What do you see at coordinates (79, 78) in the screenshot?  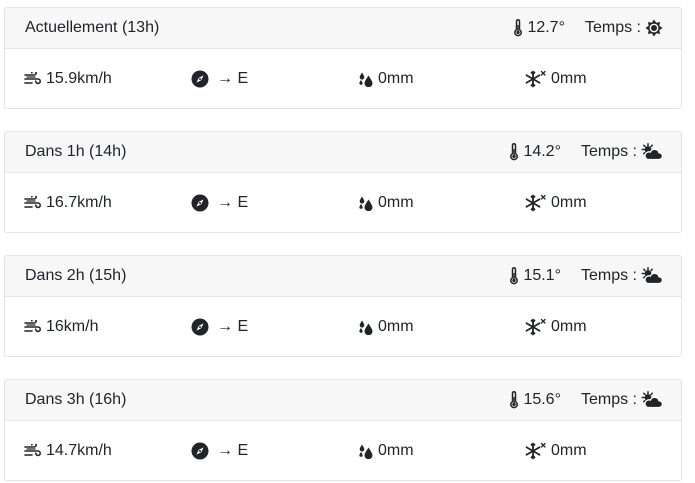 I see `wind-speed-value: 15.9km/h` at bounding box center [79, 78].